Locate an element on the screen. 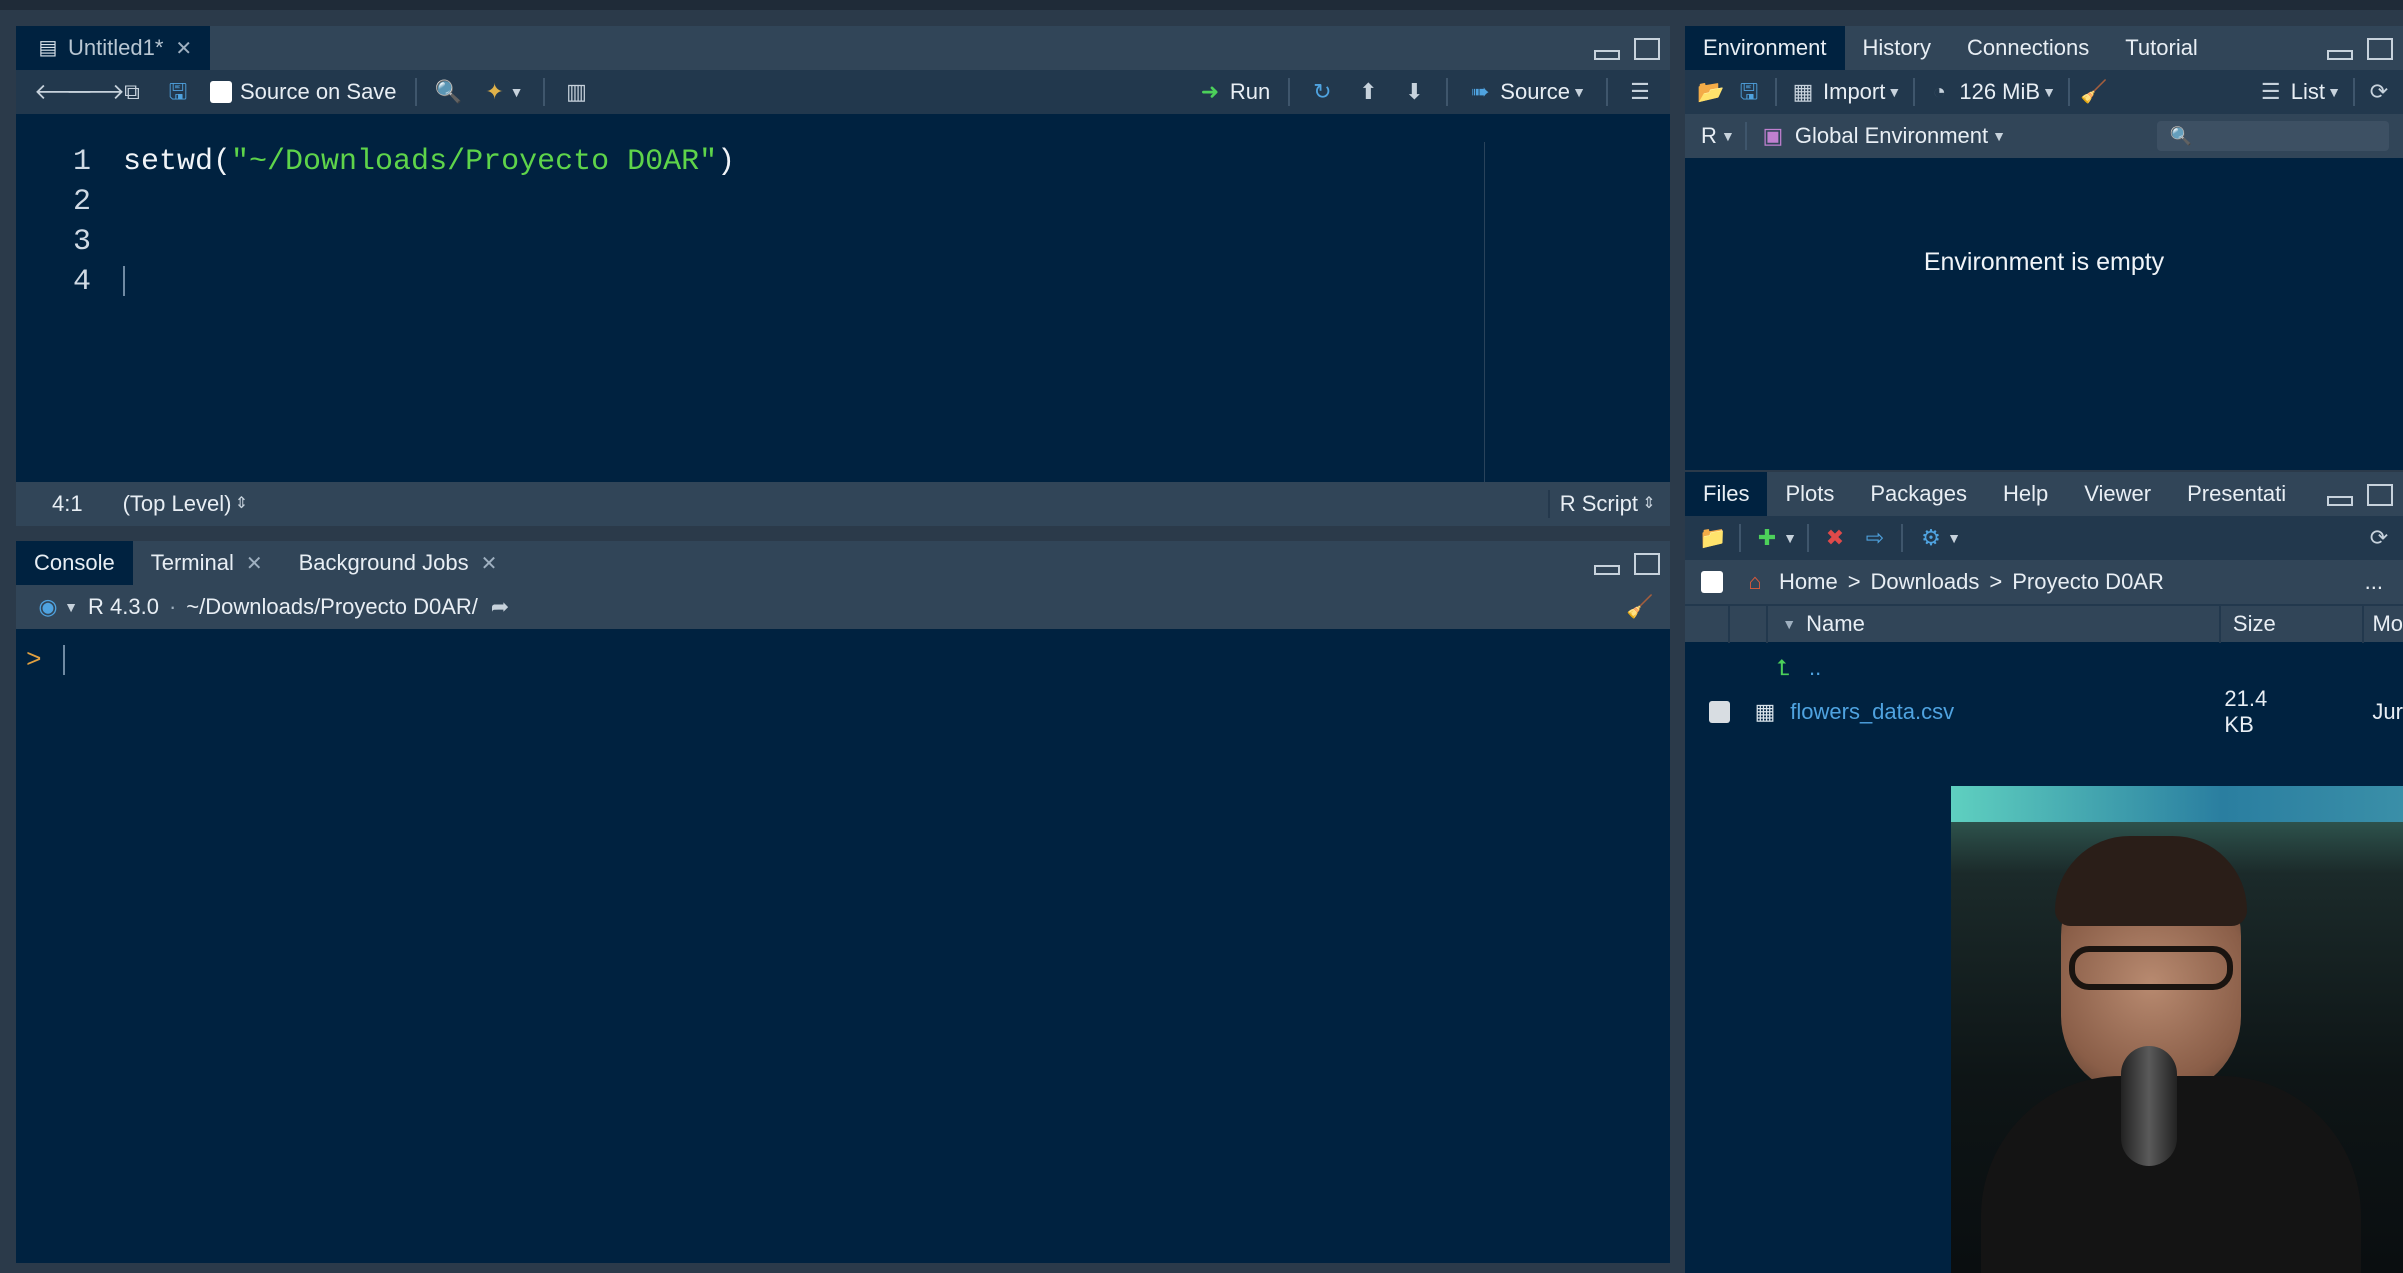 Image resolution: width=2403 pixels, height=1273 pixels. parent-directory-row: ⮤ .. is located at coordinates (2044, 668).